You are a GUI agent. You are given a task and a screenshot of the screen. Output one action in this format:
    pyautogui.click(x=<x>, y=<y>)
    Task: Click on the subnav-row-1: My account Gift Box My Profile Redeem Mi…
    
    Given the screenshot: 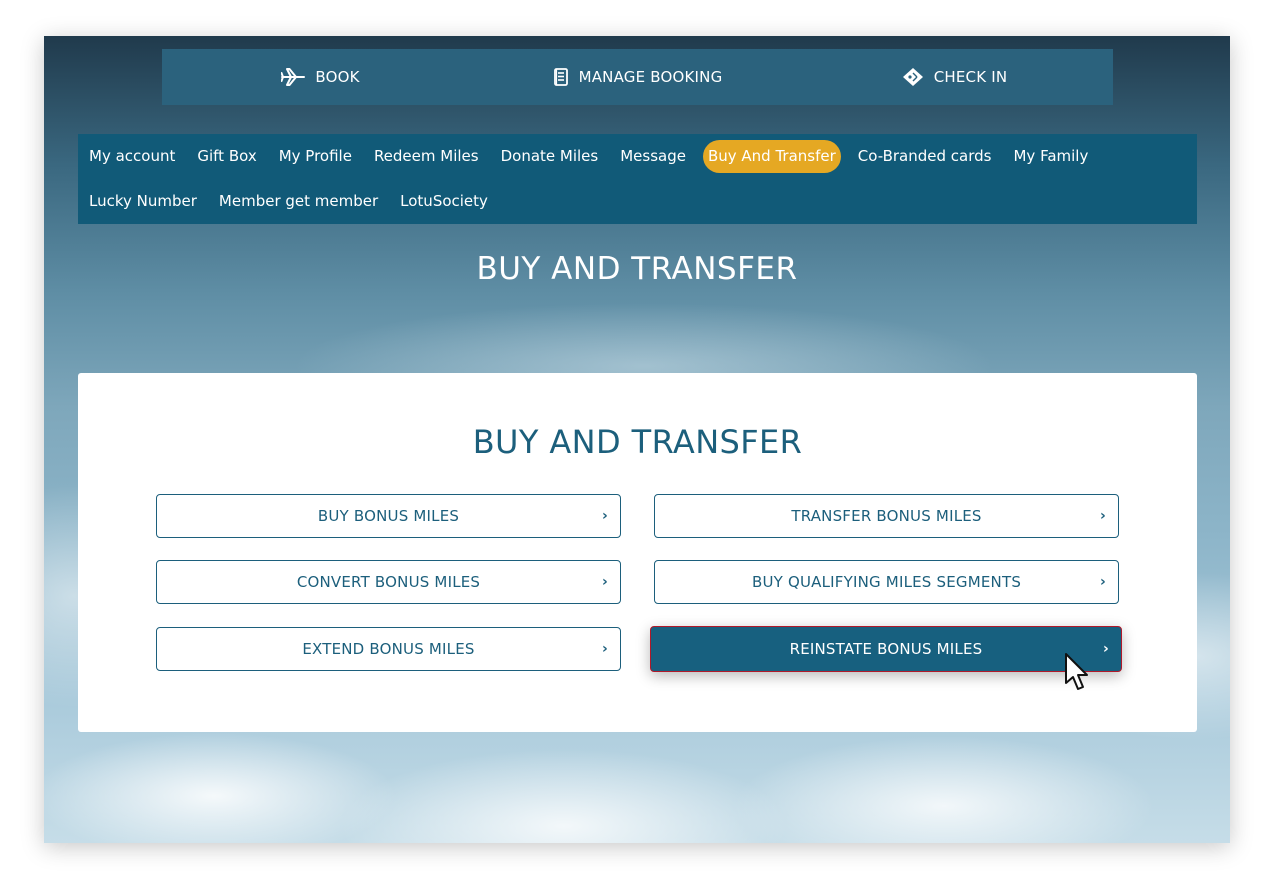 What is the action you would take?
    pyautogui.click(x=640, y=156)
    